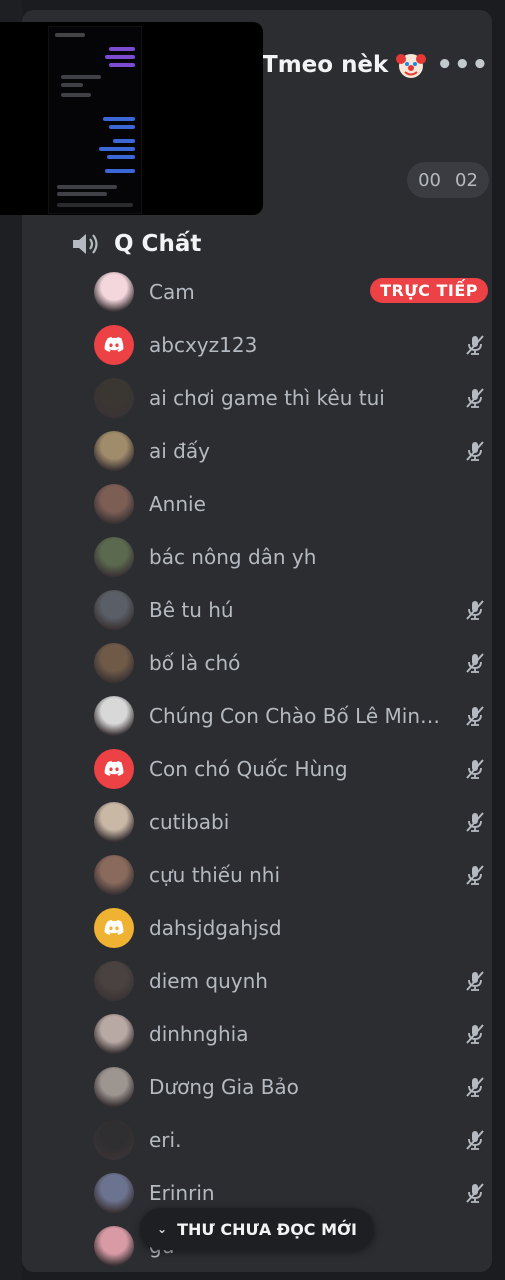 This screenshot has width=505, height=1280. What do you see at coordinates (293, 928) in the screenshot?
I see `voice-member: dahsjdgahjsd` at bounding box center [293, 928].